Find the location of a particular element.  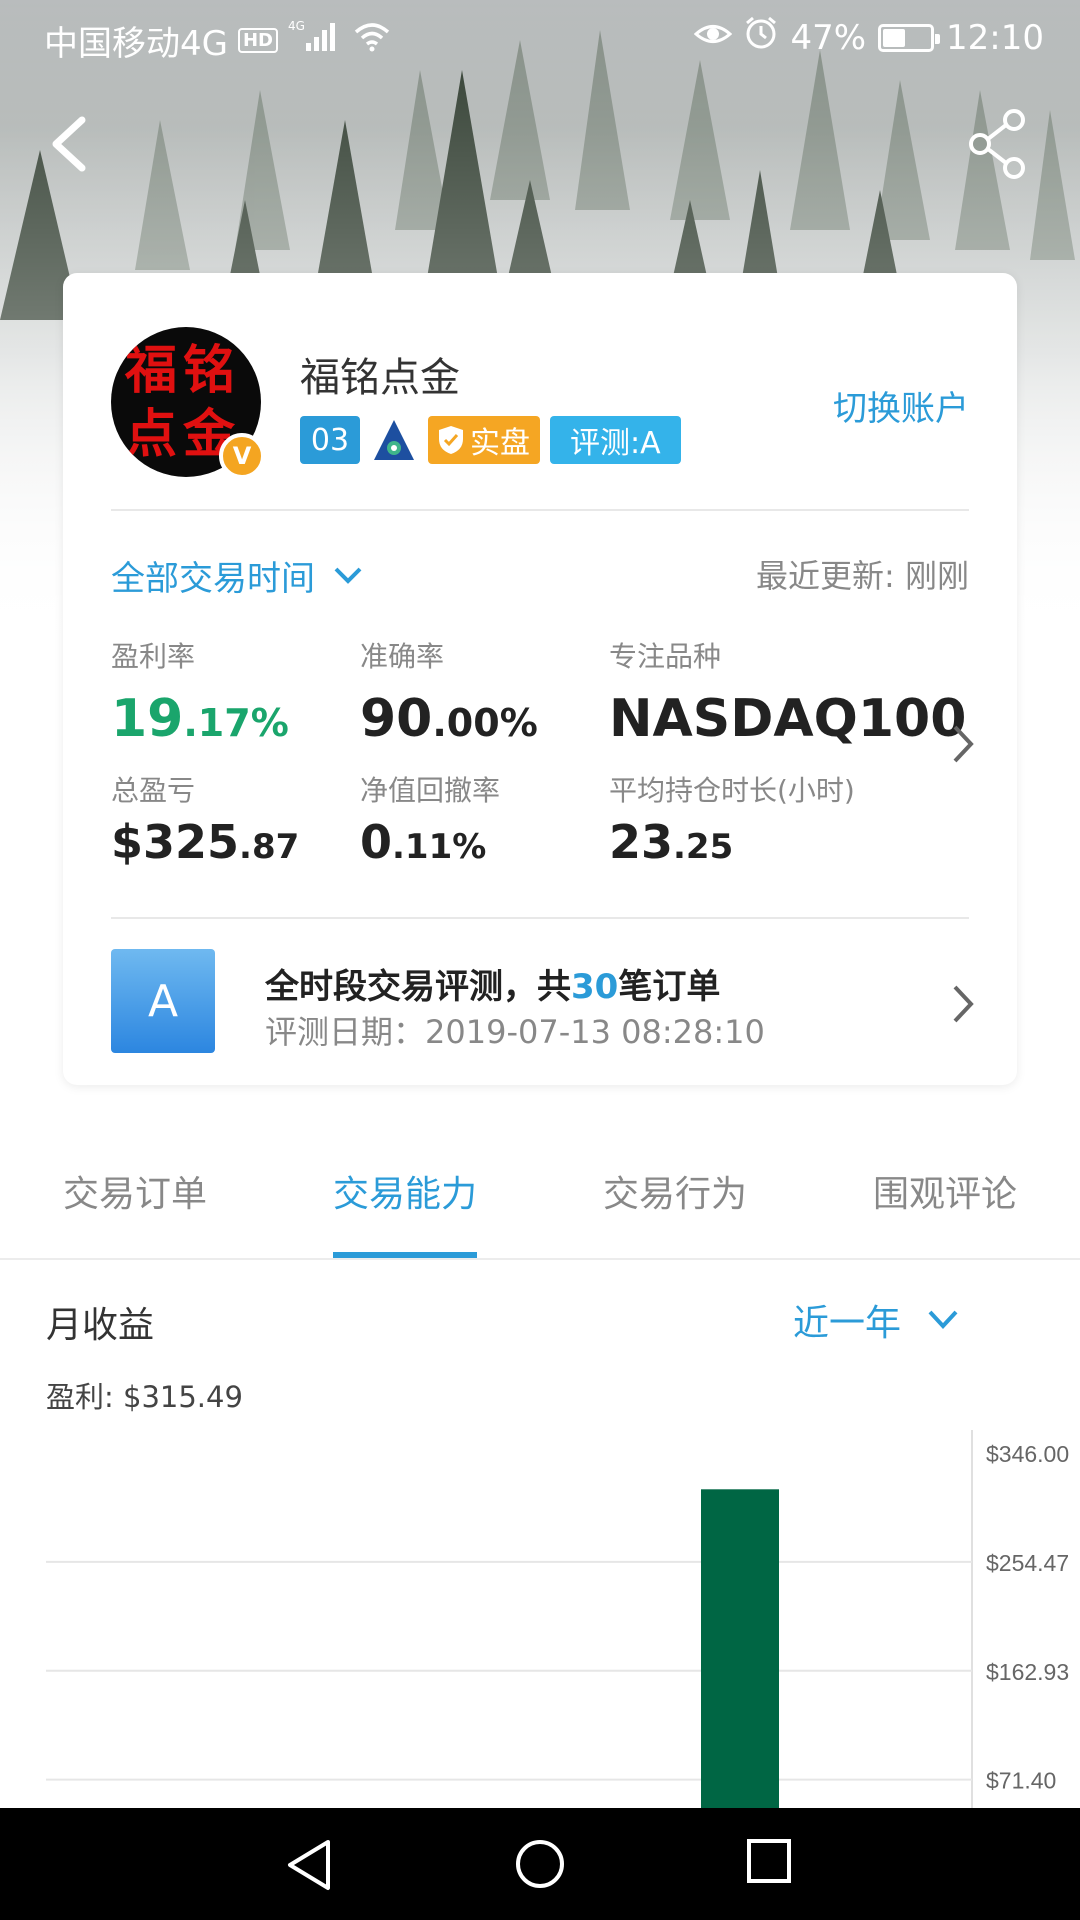

stat-avg-hold: 平均持仓时长(小时) 23.25 is located at coordinates (732, 819).